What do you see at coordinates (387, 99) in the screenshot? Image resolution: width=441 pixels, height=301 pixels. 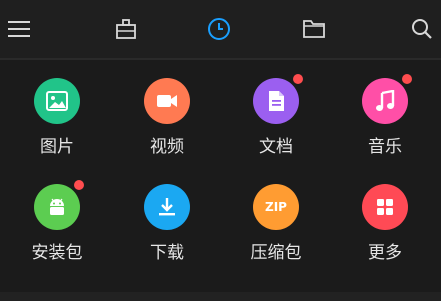 I see `music-icon` at bounding box center [387, 99].